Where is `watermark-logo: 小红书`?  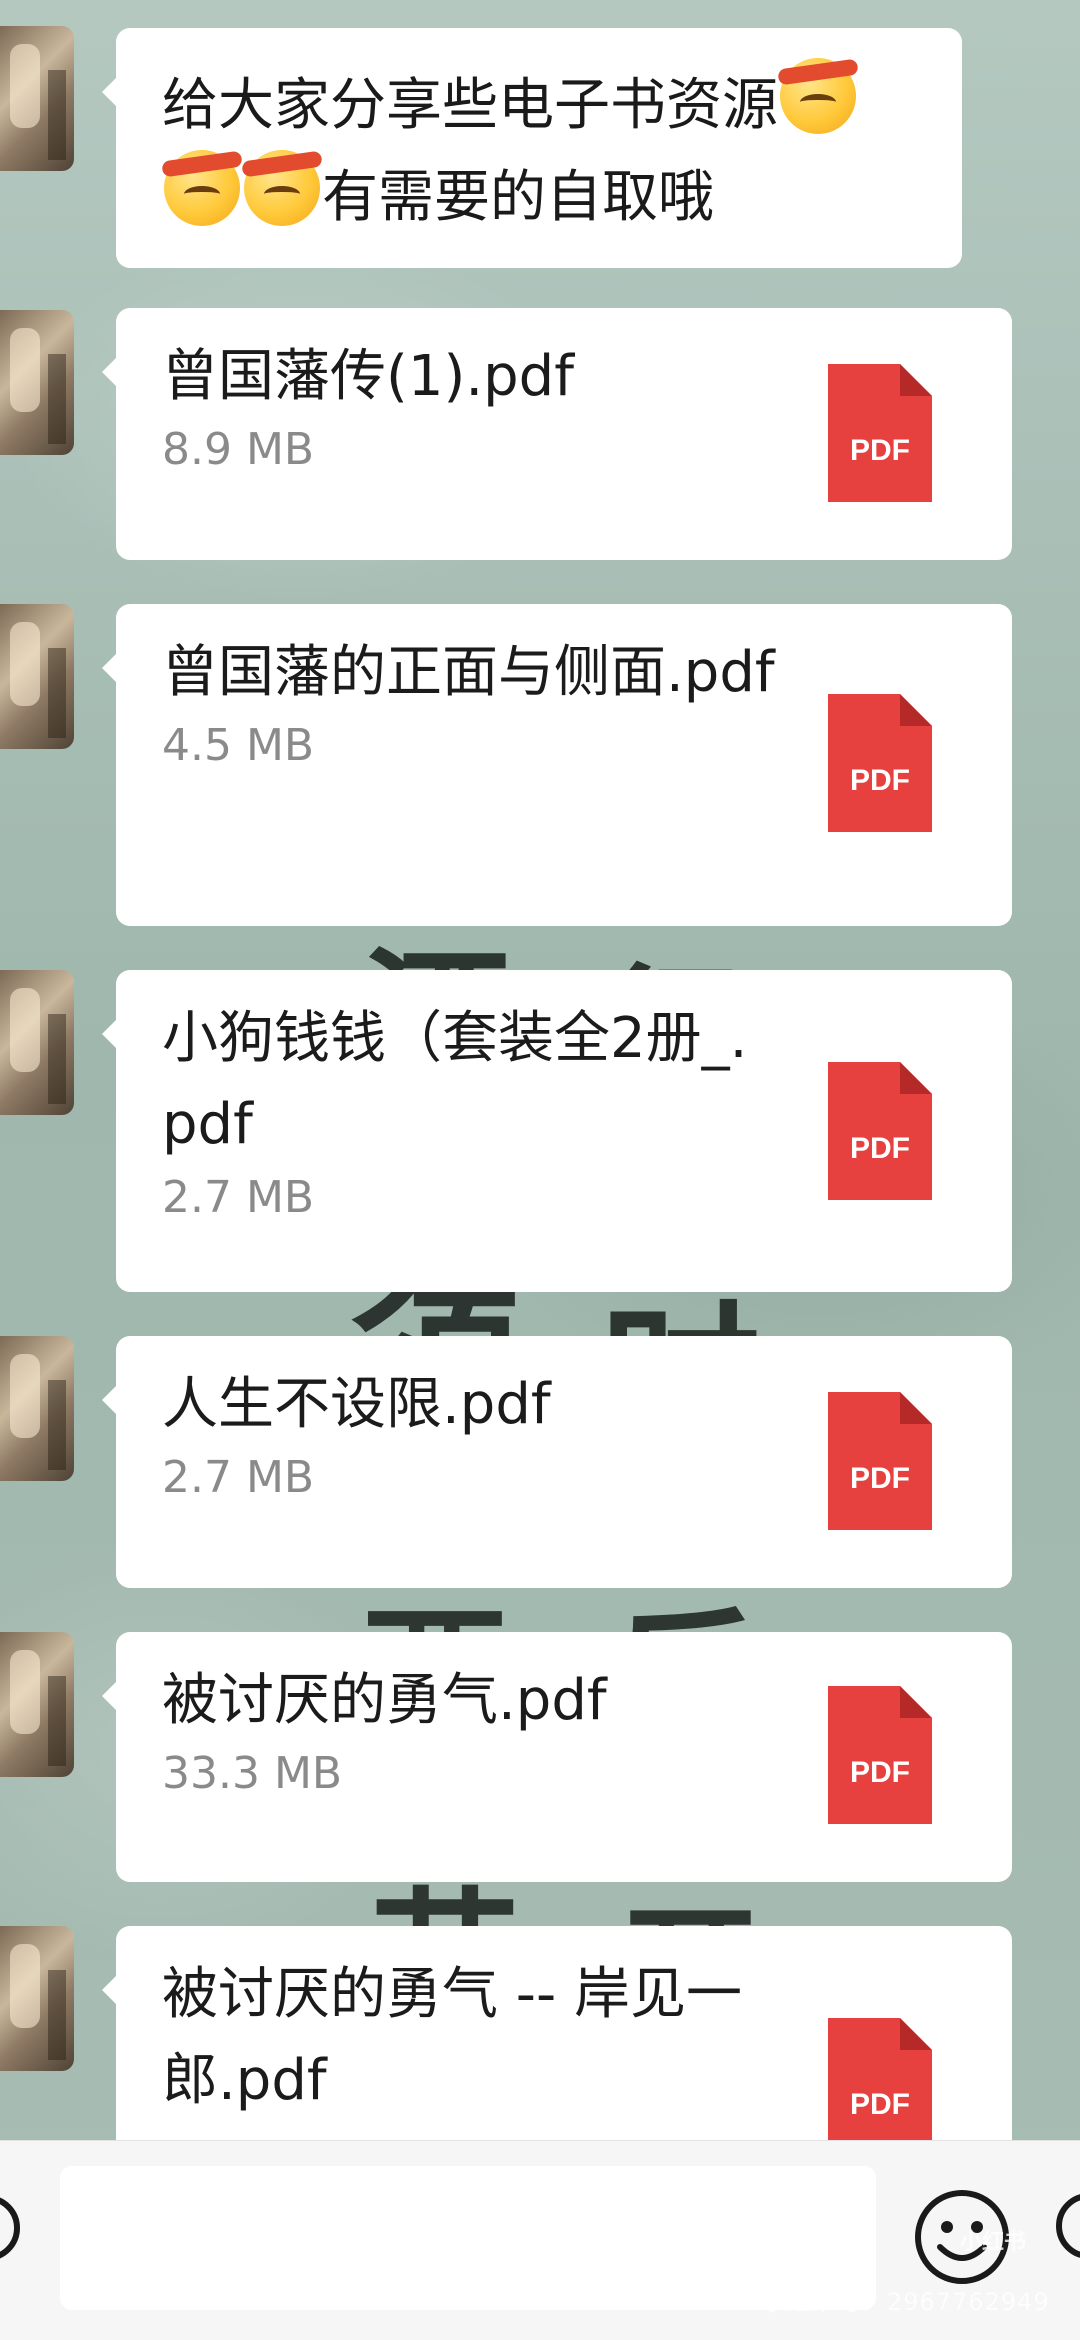
watermark-logo: 小红书 is located at coordinates (993, 2242).